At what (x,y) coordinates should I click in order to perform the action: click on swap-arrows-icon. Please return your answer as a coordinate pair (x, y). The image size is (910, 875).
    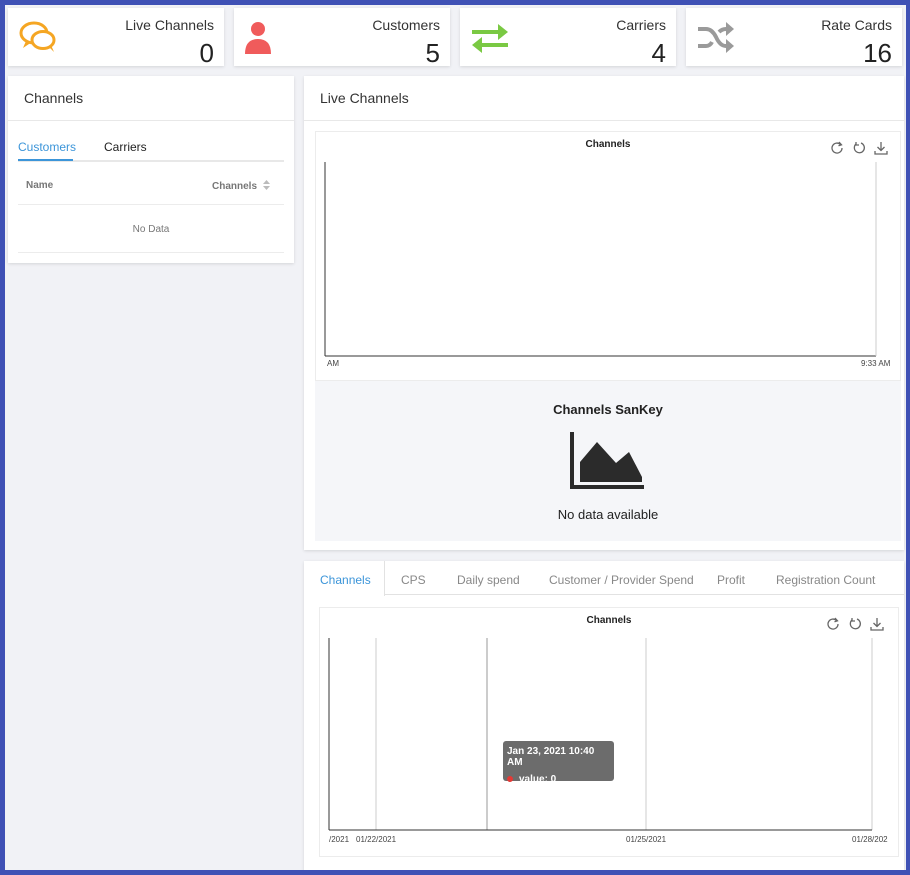
    Looking at the image, I should click on (490, 38).